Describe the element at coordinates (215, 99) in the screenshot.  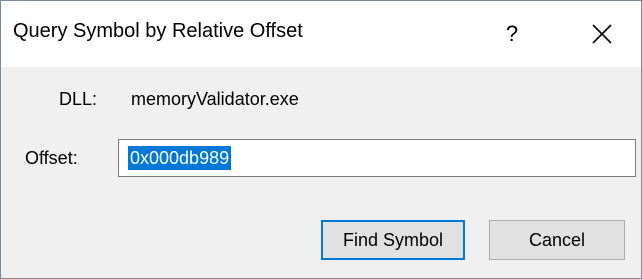
I see `dll-value: memoryValidator.exe` at that location.